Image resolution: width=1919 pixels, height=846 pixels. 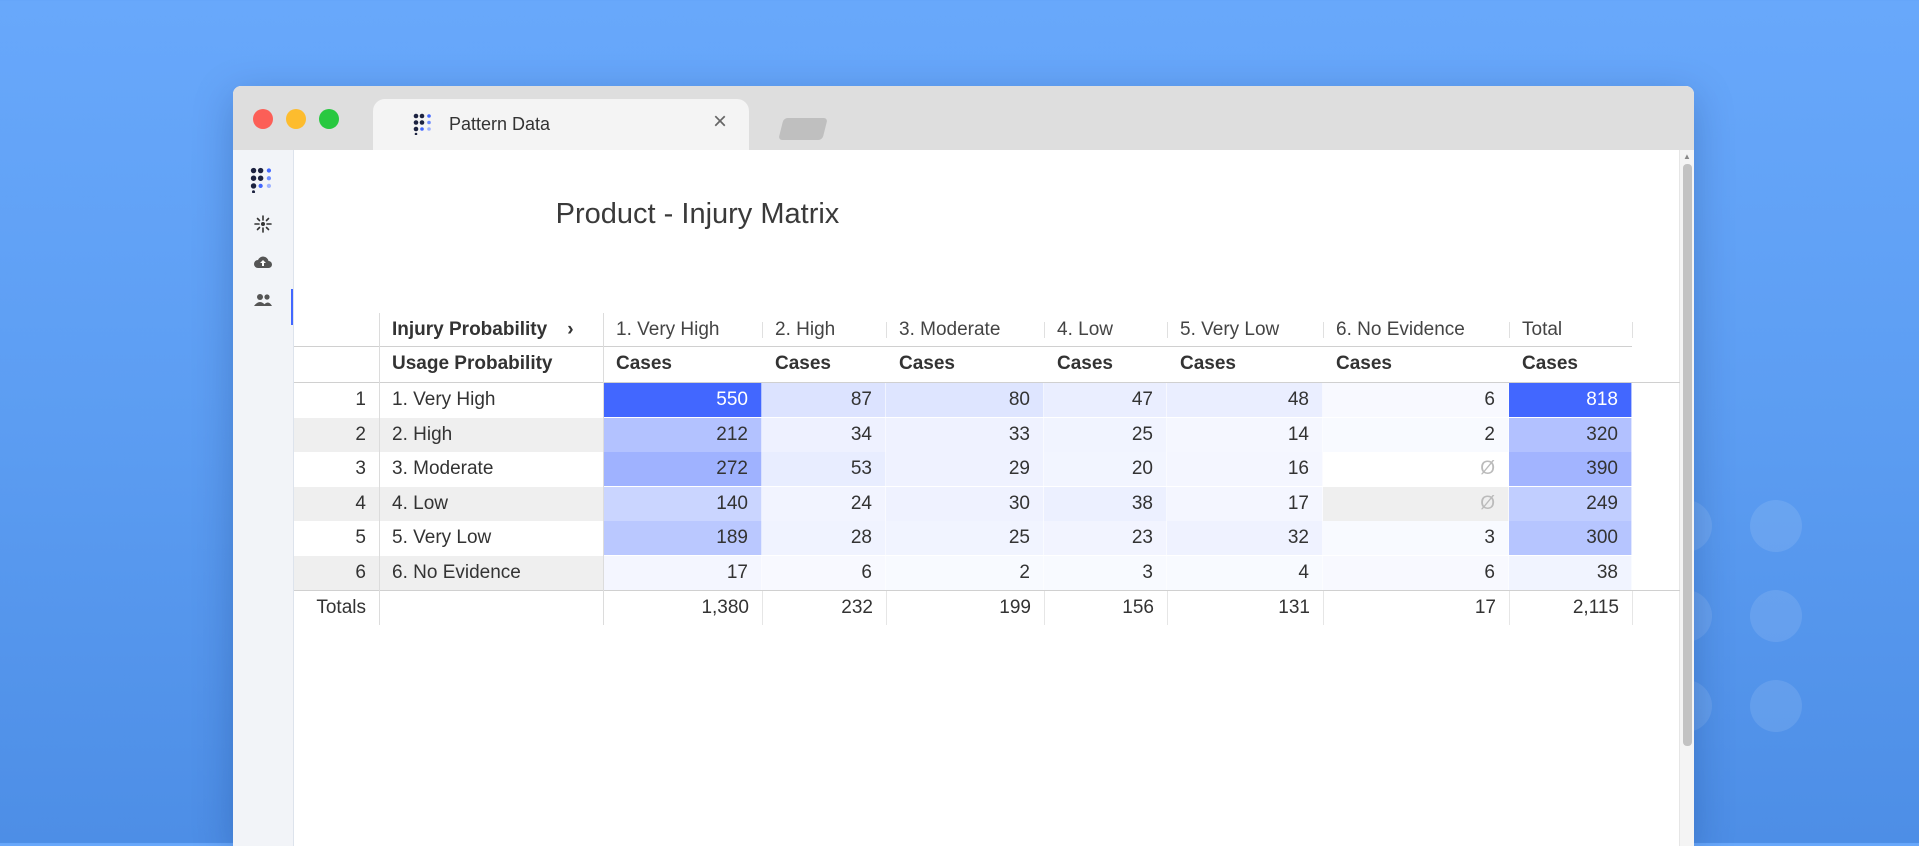 What do you see at coordinates (360, 468) in the screenshot?
I see `row-index: 3` at bounding box center [360, 468].